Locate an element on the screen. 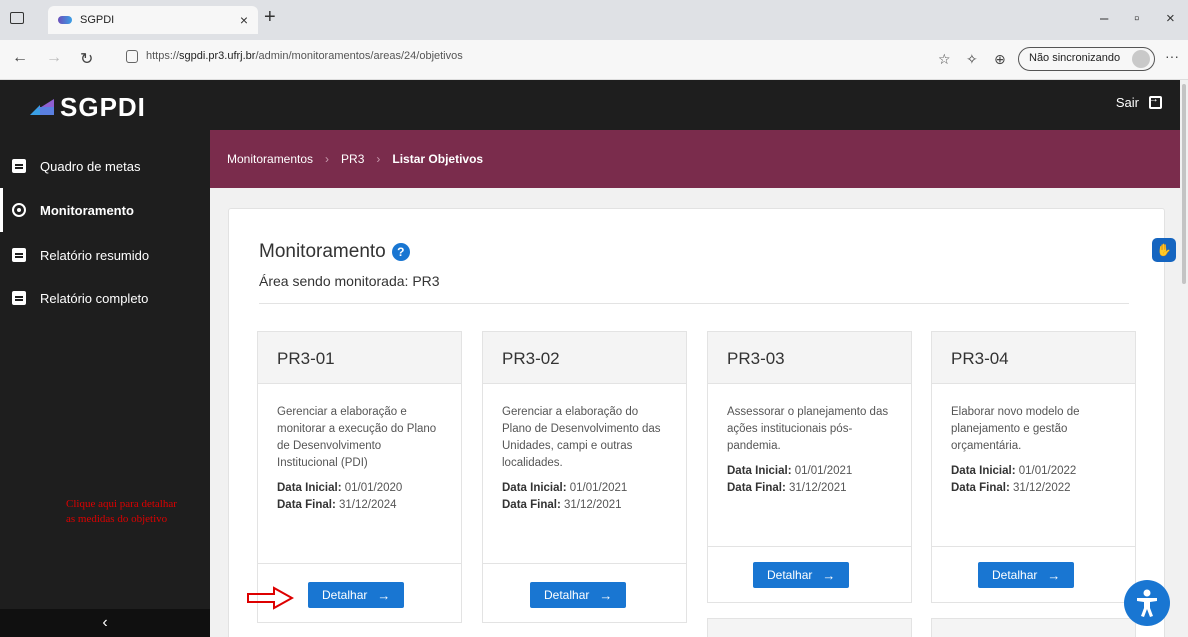  logout-icon is located at coordinates (1155, 101).